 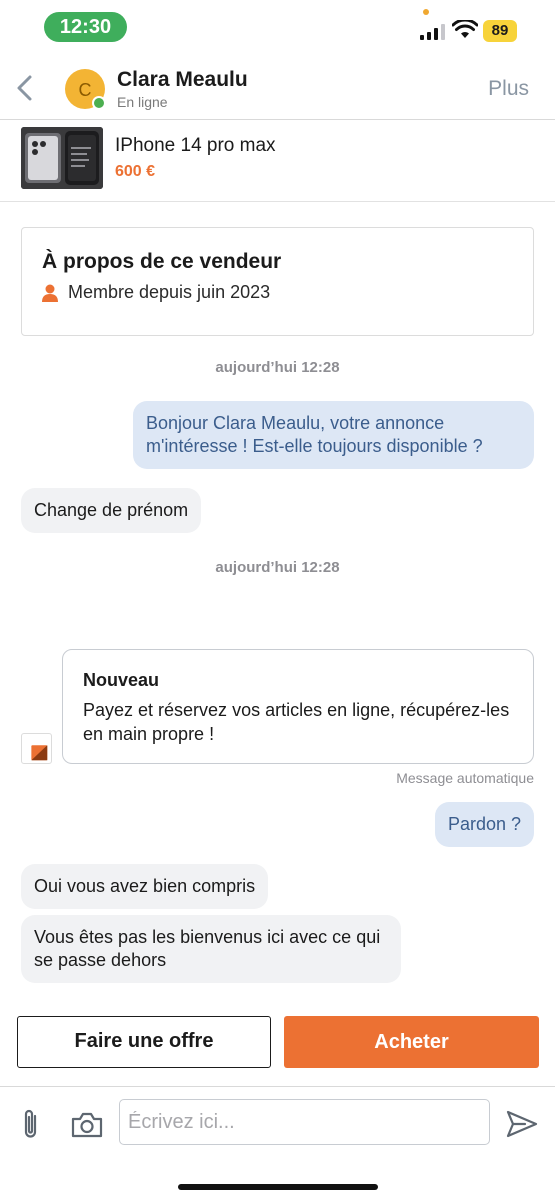 I want to click on home-indicator, so click(x=278, y=1187).